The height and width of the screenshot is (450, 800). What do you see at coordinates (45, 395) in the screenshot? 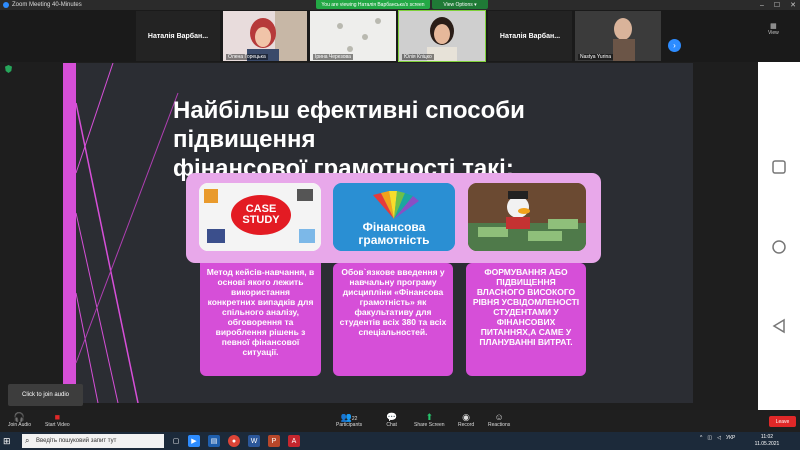
I see `join-audio-tooltip: Click to join audio` at bounding box center [45, 395].